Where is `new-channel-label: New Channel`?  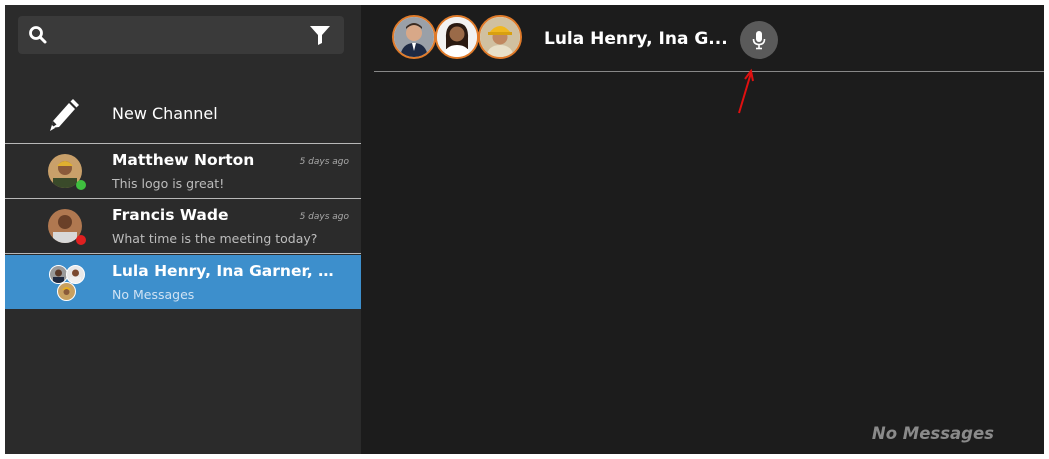
new-channel-label: New Channel is located at coordinates (165, 113).